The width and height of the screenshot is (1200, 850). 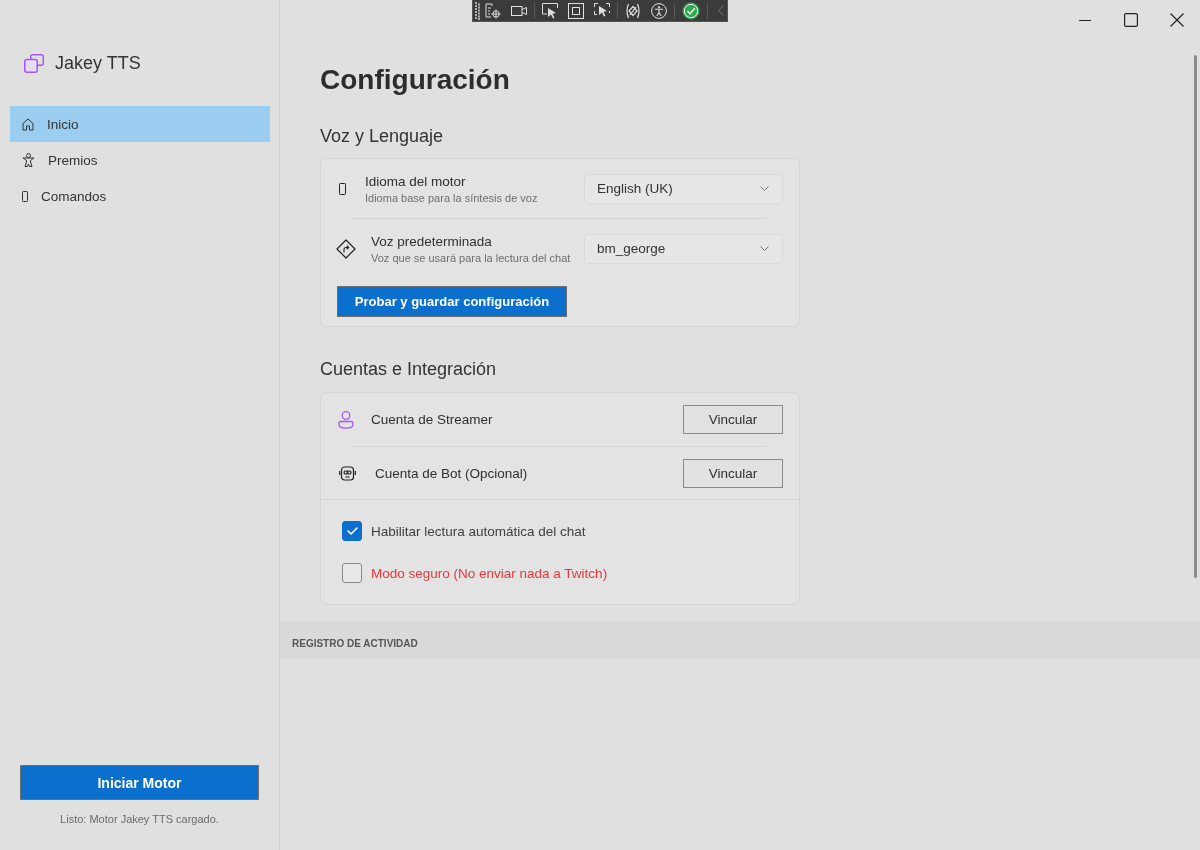 What do you see at coordinates (34, 63) in the screenshot?
I see `logo-icon` at bounding box center [34, 63].